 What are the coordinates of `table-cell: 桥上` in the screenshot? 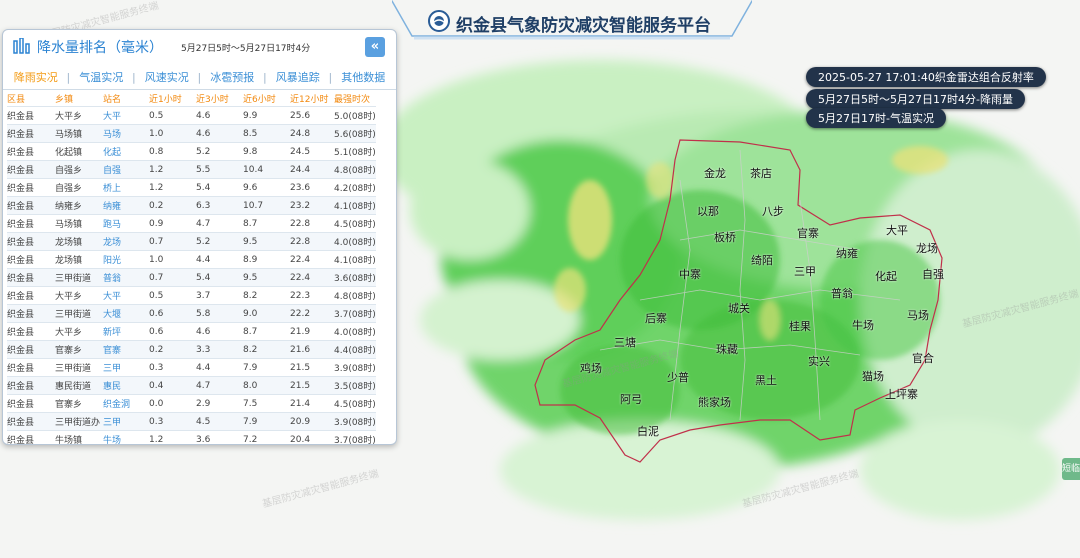 It's located at (126, 187).